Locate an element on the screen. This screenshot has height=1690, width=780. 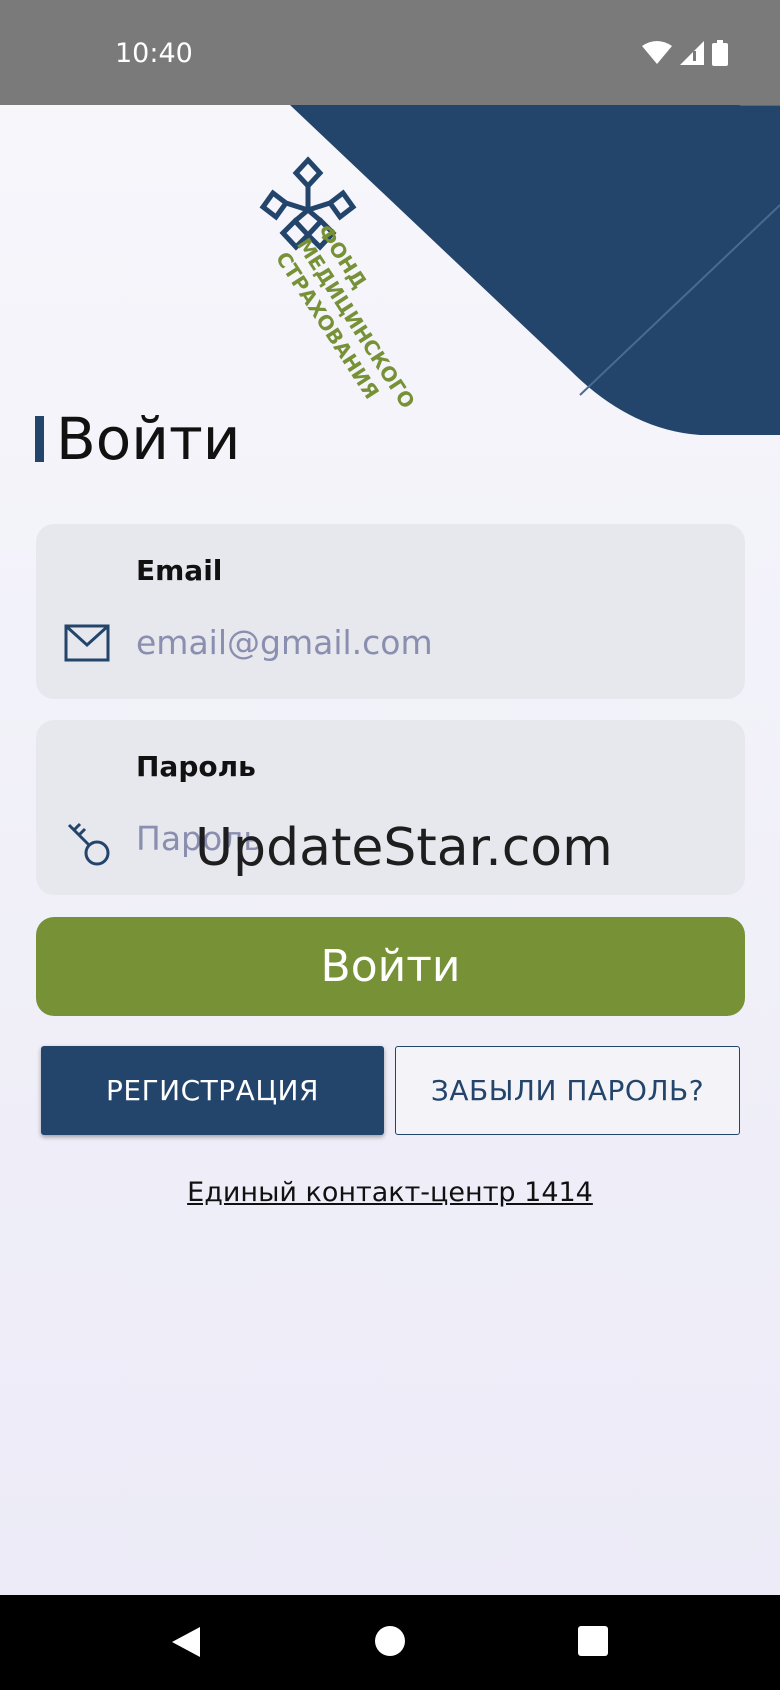
password-label: Пароль is located at coordinates (196, 766).